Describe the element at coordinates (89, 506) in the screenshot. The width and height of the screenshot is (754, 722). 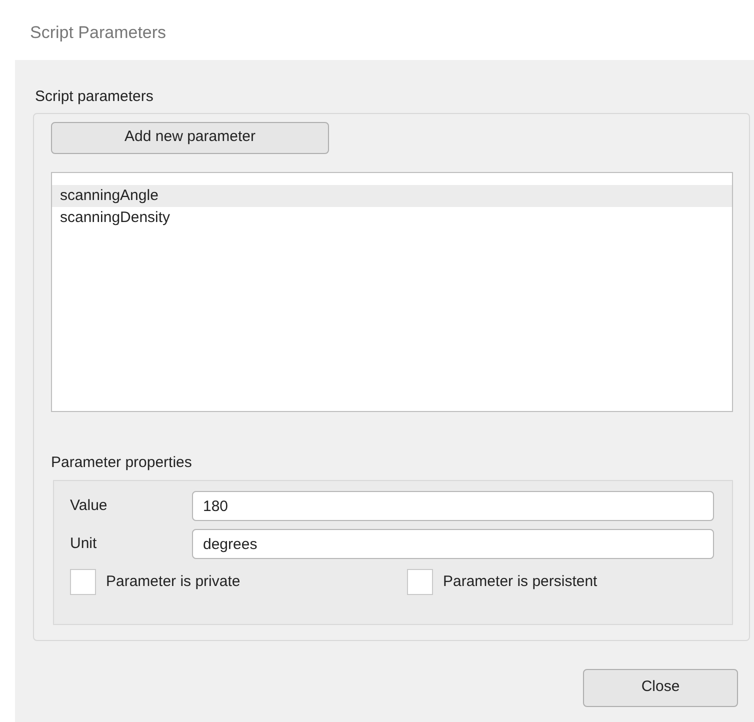
I see `field-label: Value` at that location.